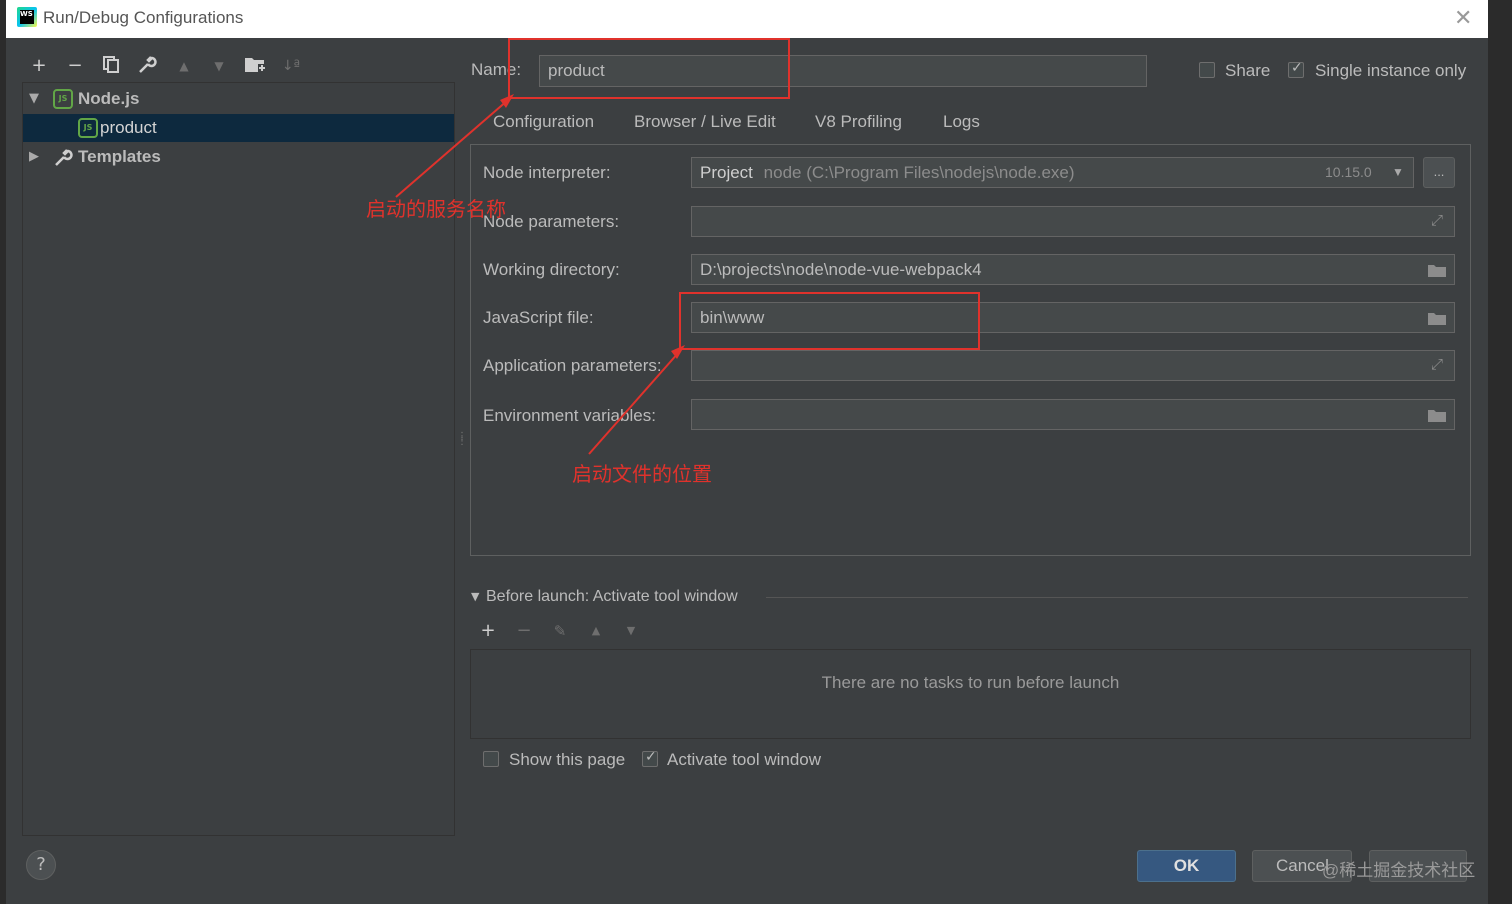  Describe the element at coordinates (488, 631) in the screenshot. I see `add-task-button: +` at that location.